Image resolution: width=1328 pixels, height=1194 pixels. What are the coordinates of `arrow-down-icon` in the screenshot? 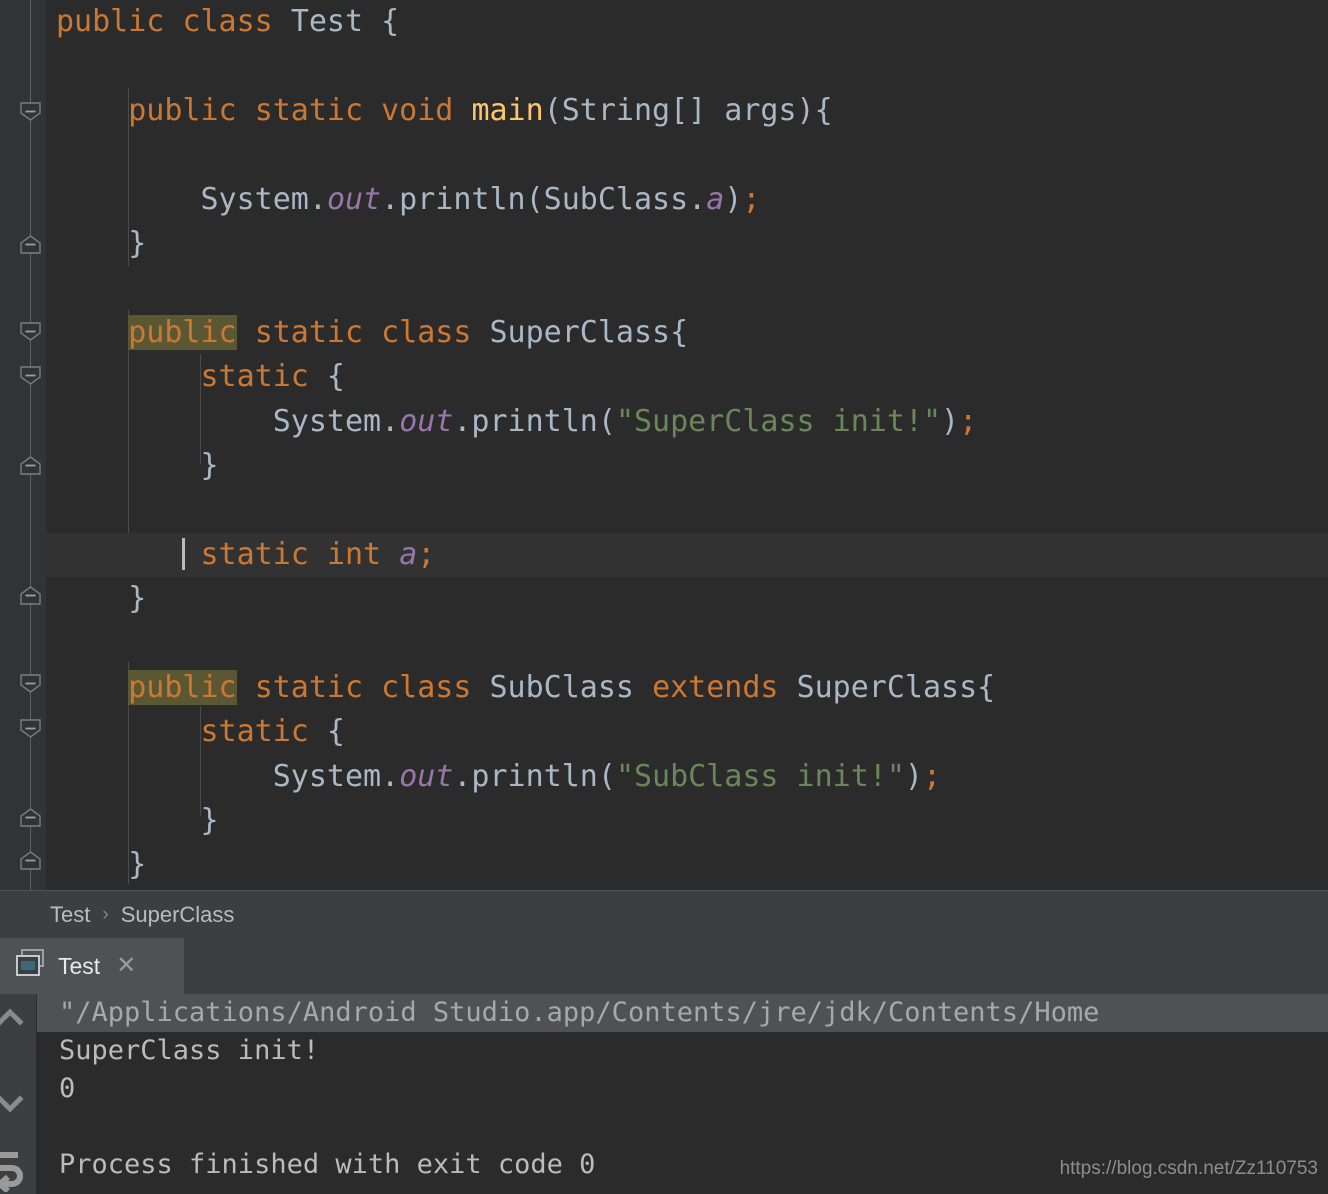 It's located at (15, 1104).